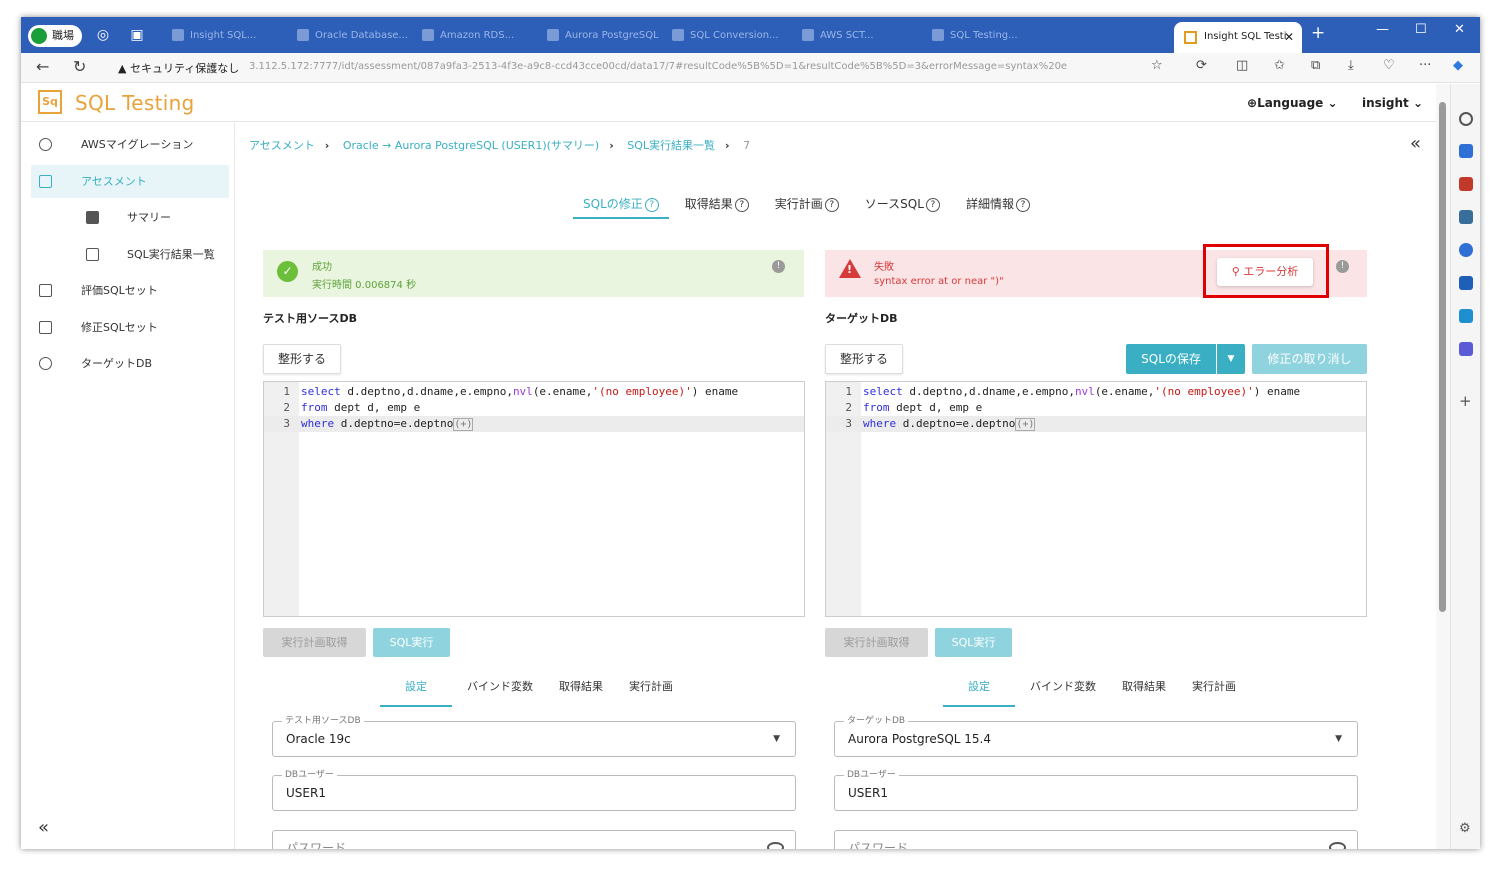  What do you see at coordinates (1466, 184) in the screenshot?
I see `toolbox-icon` at bounding box center [1466, 184].